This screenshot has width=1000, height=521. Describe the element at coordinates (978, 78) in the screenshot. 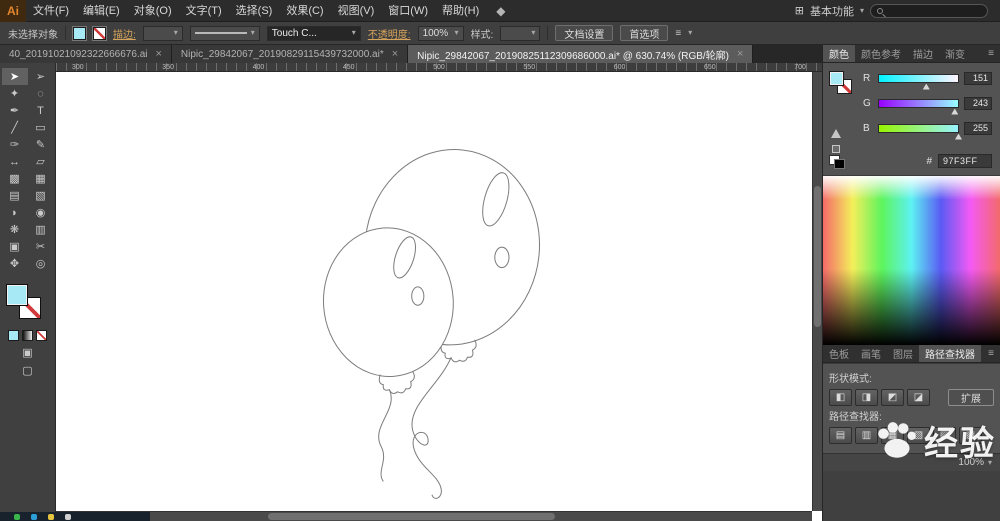

I see `red-value-field: 151` at that location.